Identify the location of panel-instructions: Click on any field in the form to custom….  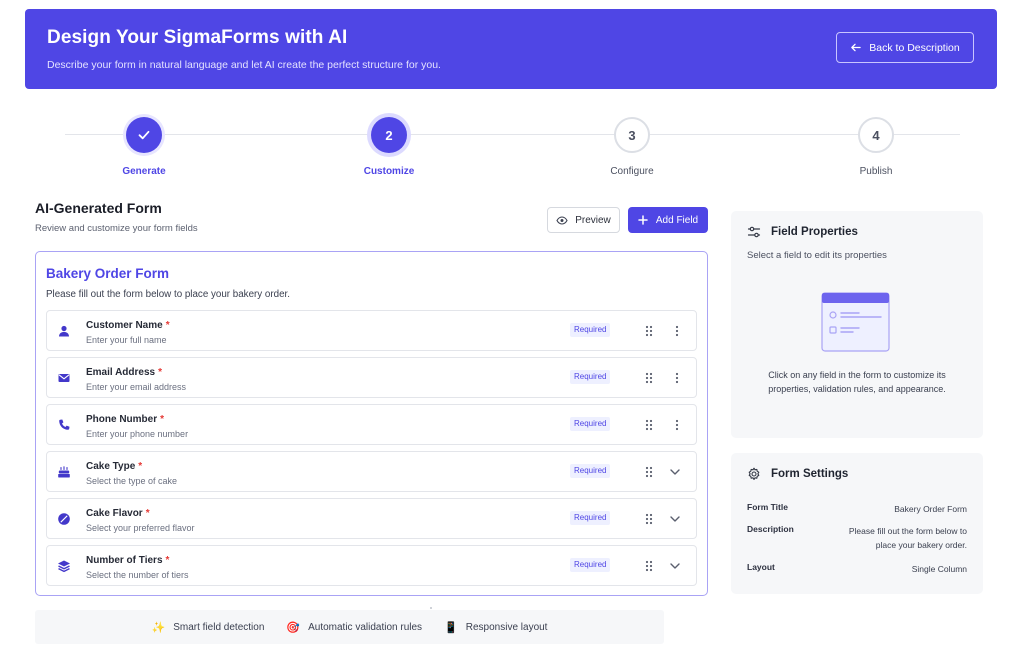
(857, 382).